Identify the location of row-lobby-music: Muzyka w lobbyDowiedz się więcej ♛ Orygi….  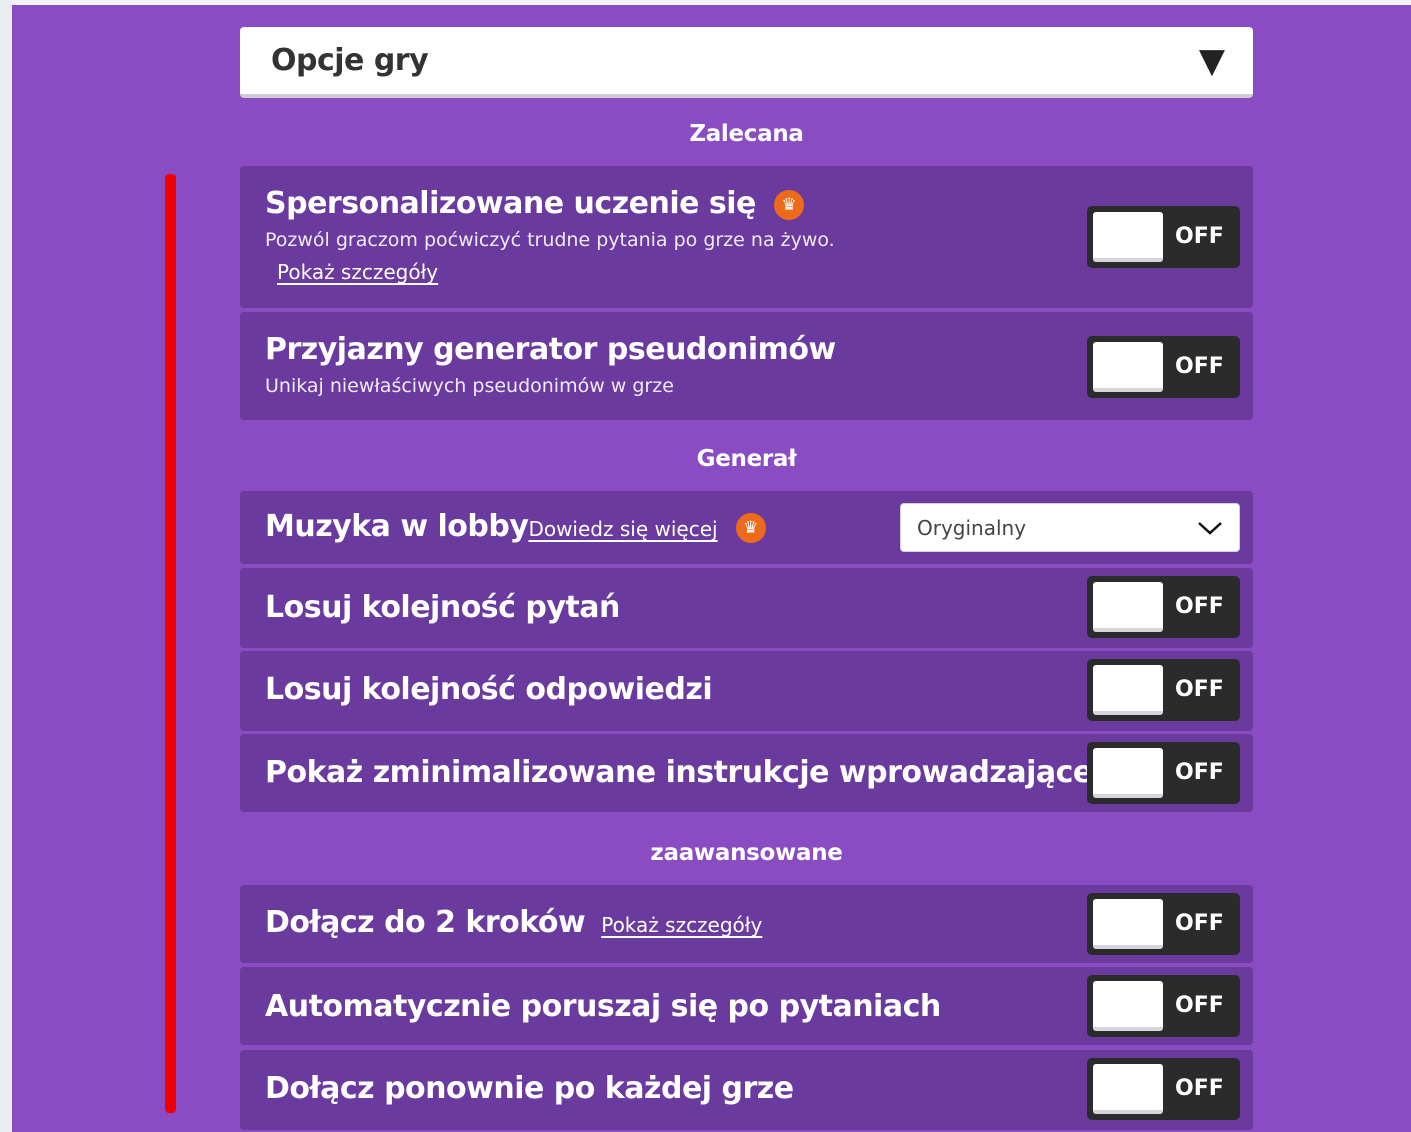
(746, 527).